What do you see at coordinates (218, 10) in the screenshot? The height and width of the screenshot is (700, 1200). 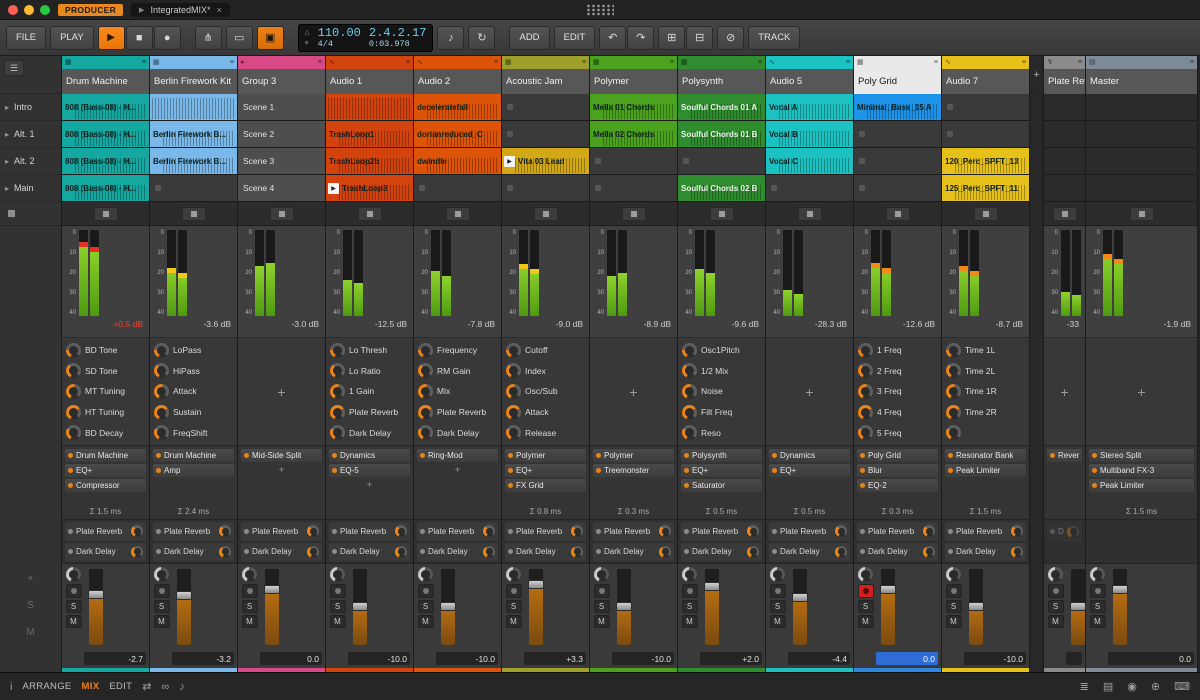 I see `close-tab-icon: ×` at bounding box center [218, 10].